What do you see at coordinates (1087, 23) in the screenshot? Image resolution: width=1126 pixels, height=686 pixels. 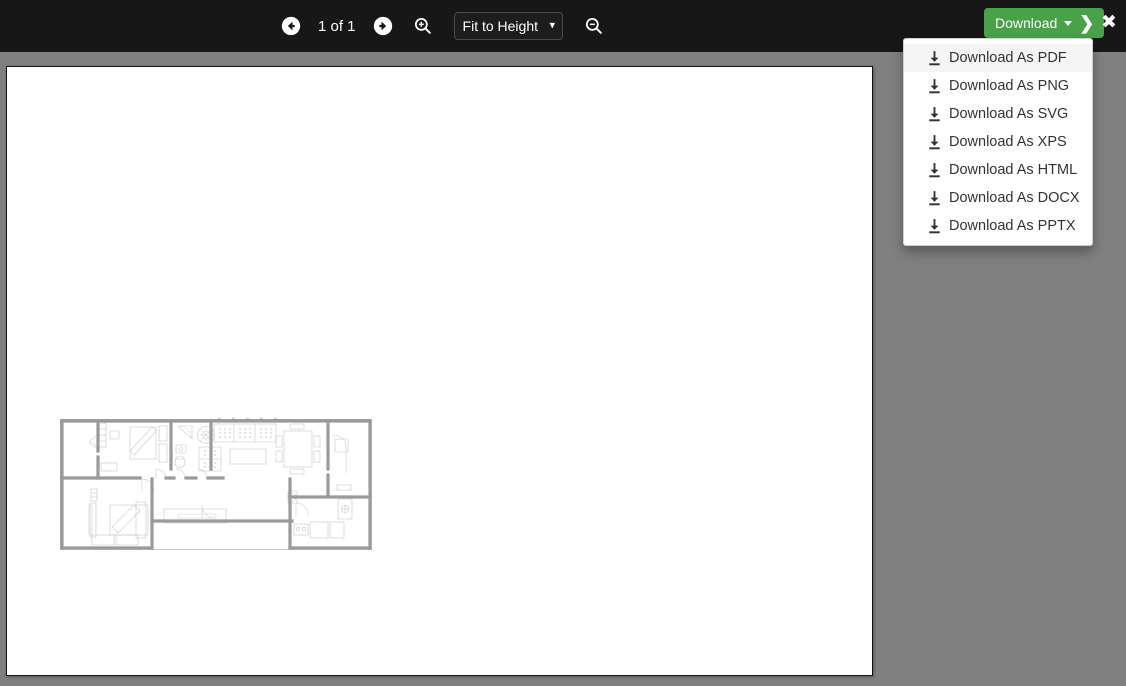 I see `chevron-right-icon: ❯` at bounding box center [1087, 23].